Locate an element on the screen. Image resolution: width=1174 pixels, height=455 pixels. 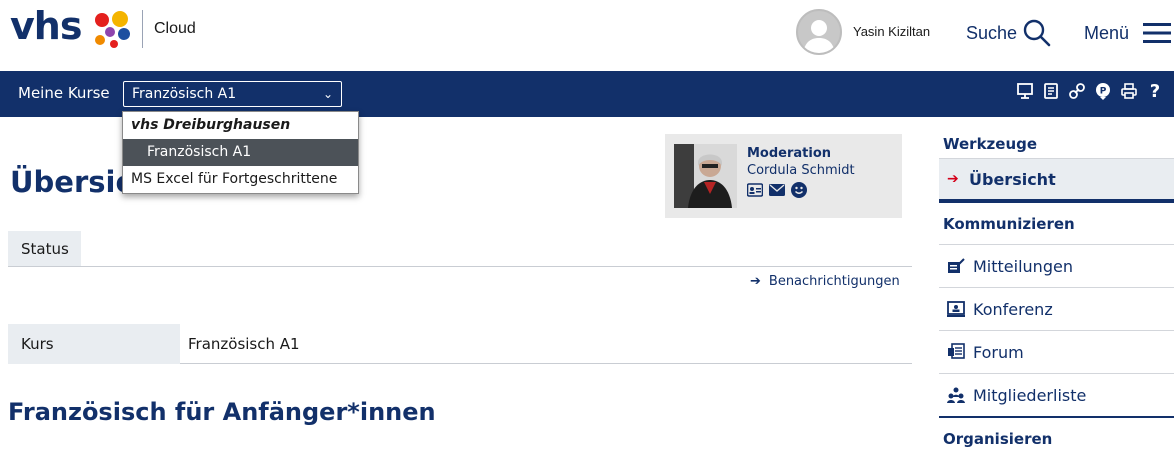
search-icon is located at coordinates (1037, 33).